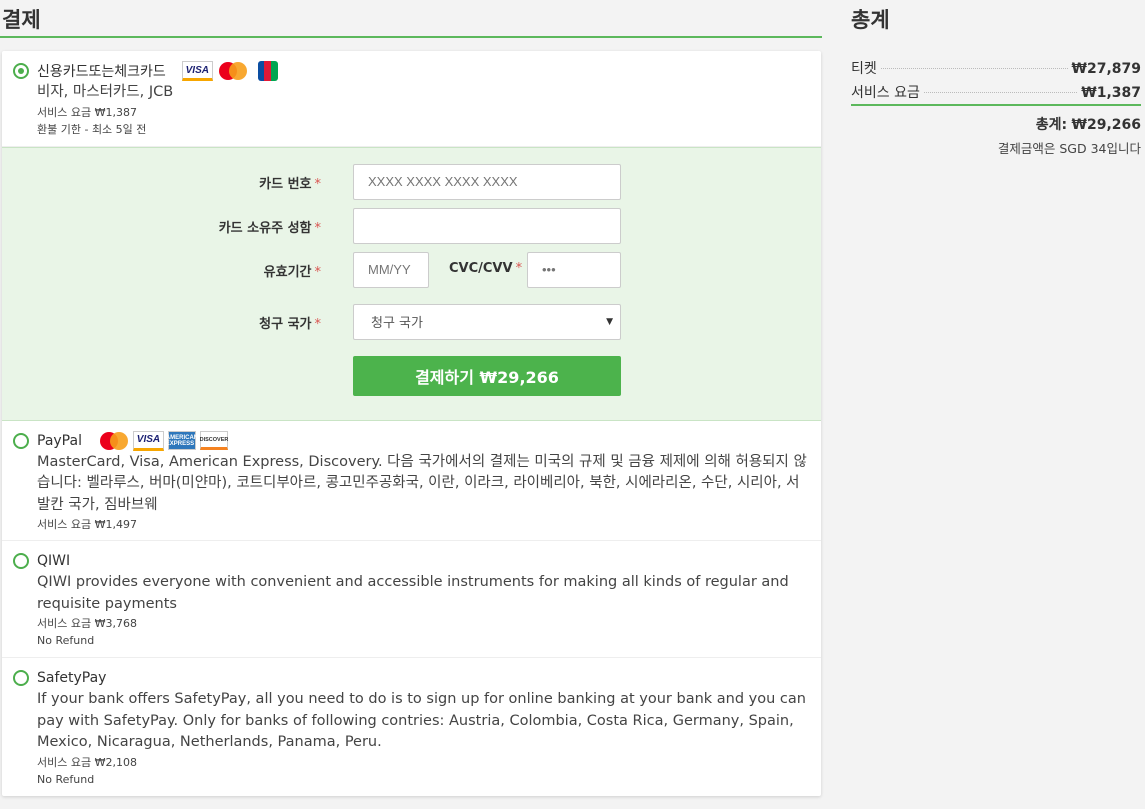 The height and width of the screenshot is (809, 1145). I want to click on summary-label: 티켓, so click(864, 69).